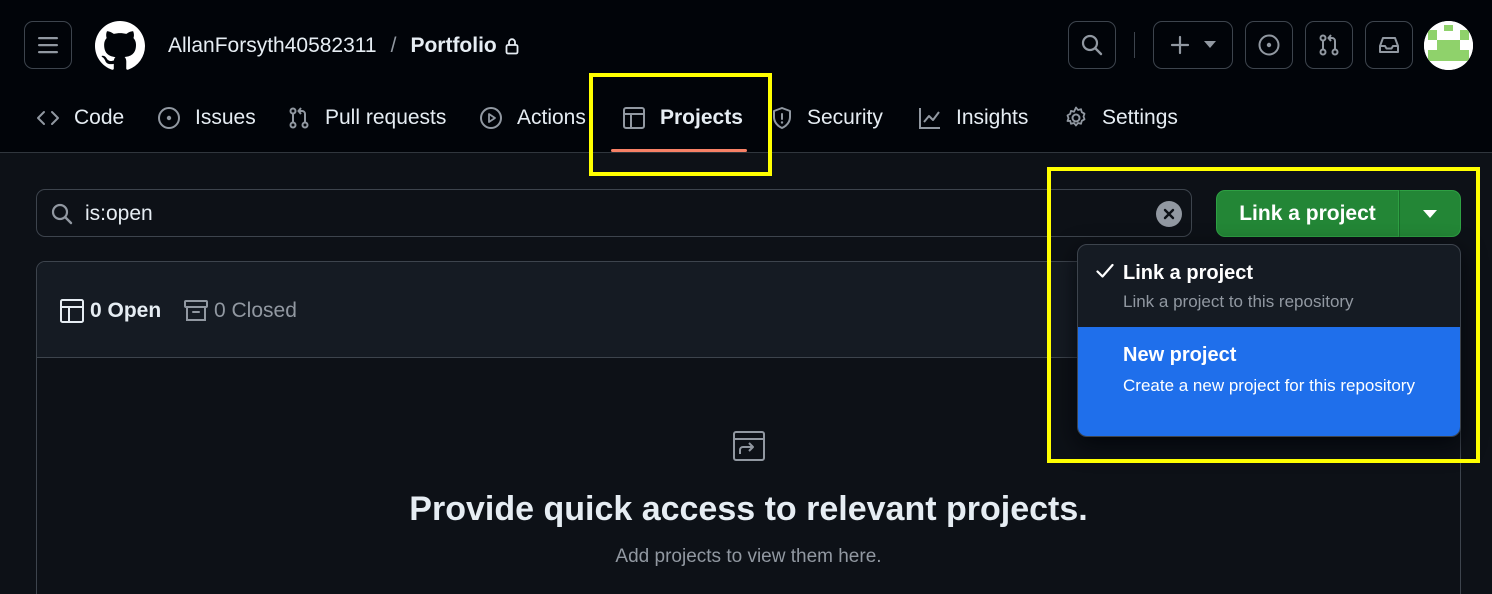  What do you see at coordinates (255, 310) in the screenshot?
I see `closed-count-label: 0 Closed` at bounding box center [255, 310].